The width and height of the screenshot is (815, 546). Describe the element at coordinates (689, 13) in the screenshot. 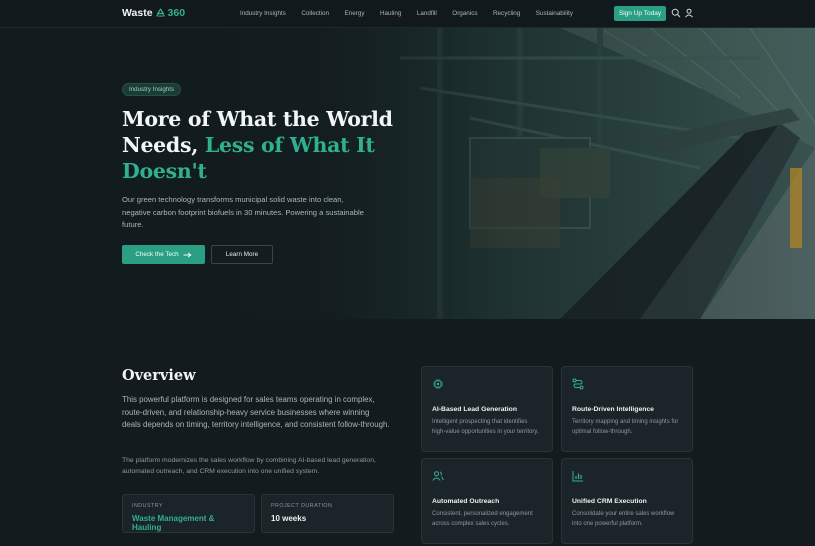

I see `user-icon` at that location.